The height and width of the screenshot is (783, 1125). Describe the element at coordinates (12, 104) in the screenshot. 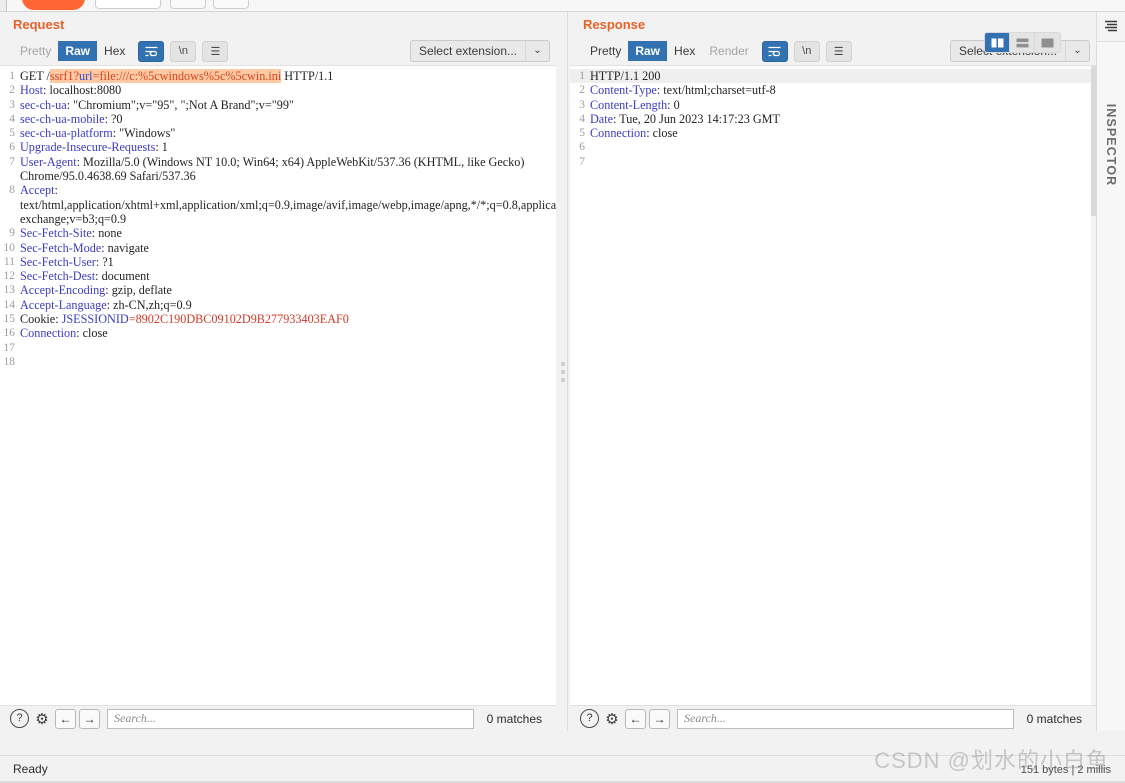

I see `line-number: 3` at that location.